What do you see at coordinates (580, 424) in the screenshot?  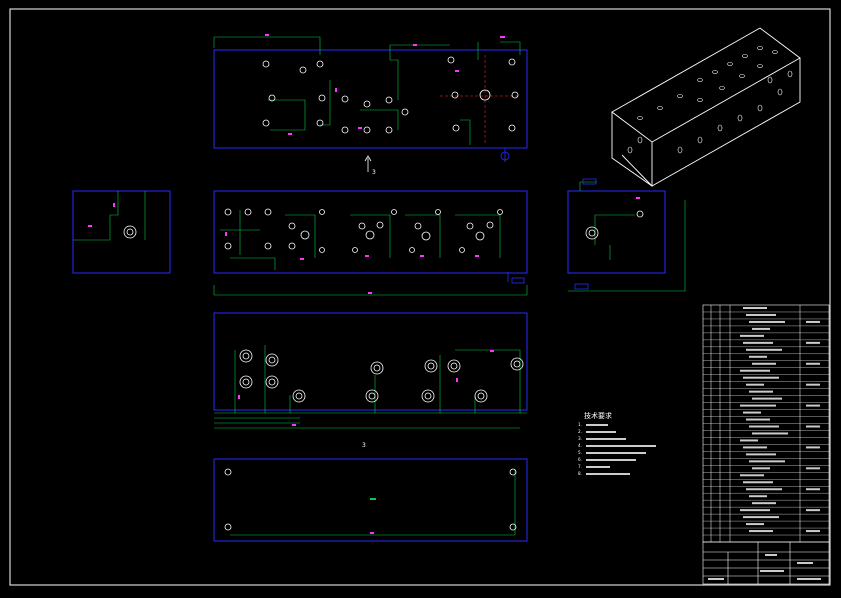 I see `tech-note-line: 1.` at bounding box center [580, 424].